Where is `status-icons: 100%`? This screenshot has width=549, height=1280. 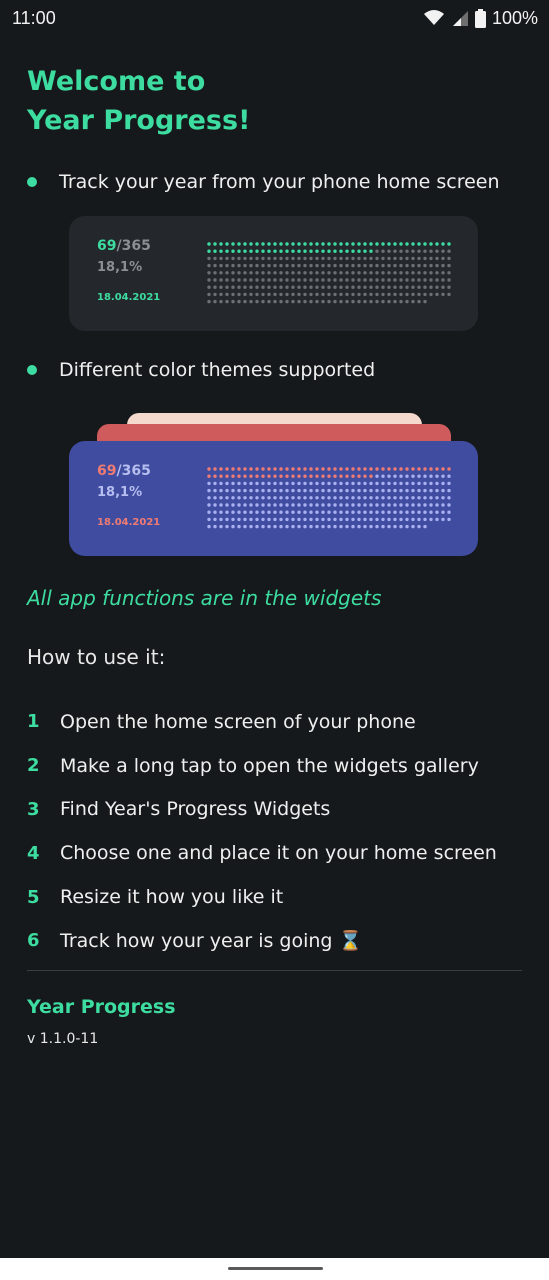 status-icons: 100% is located at coordinates (480, 18).